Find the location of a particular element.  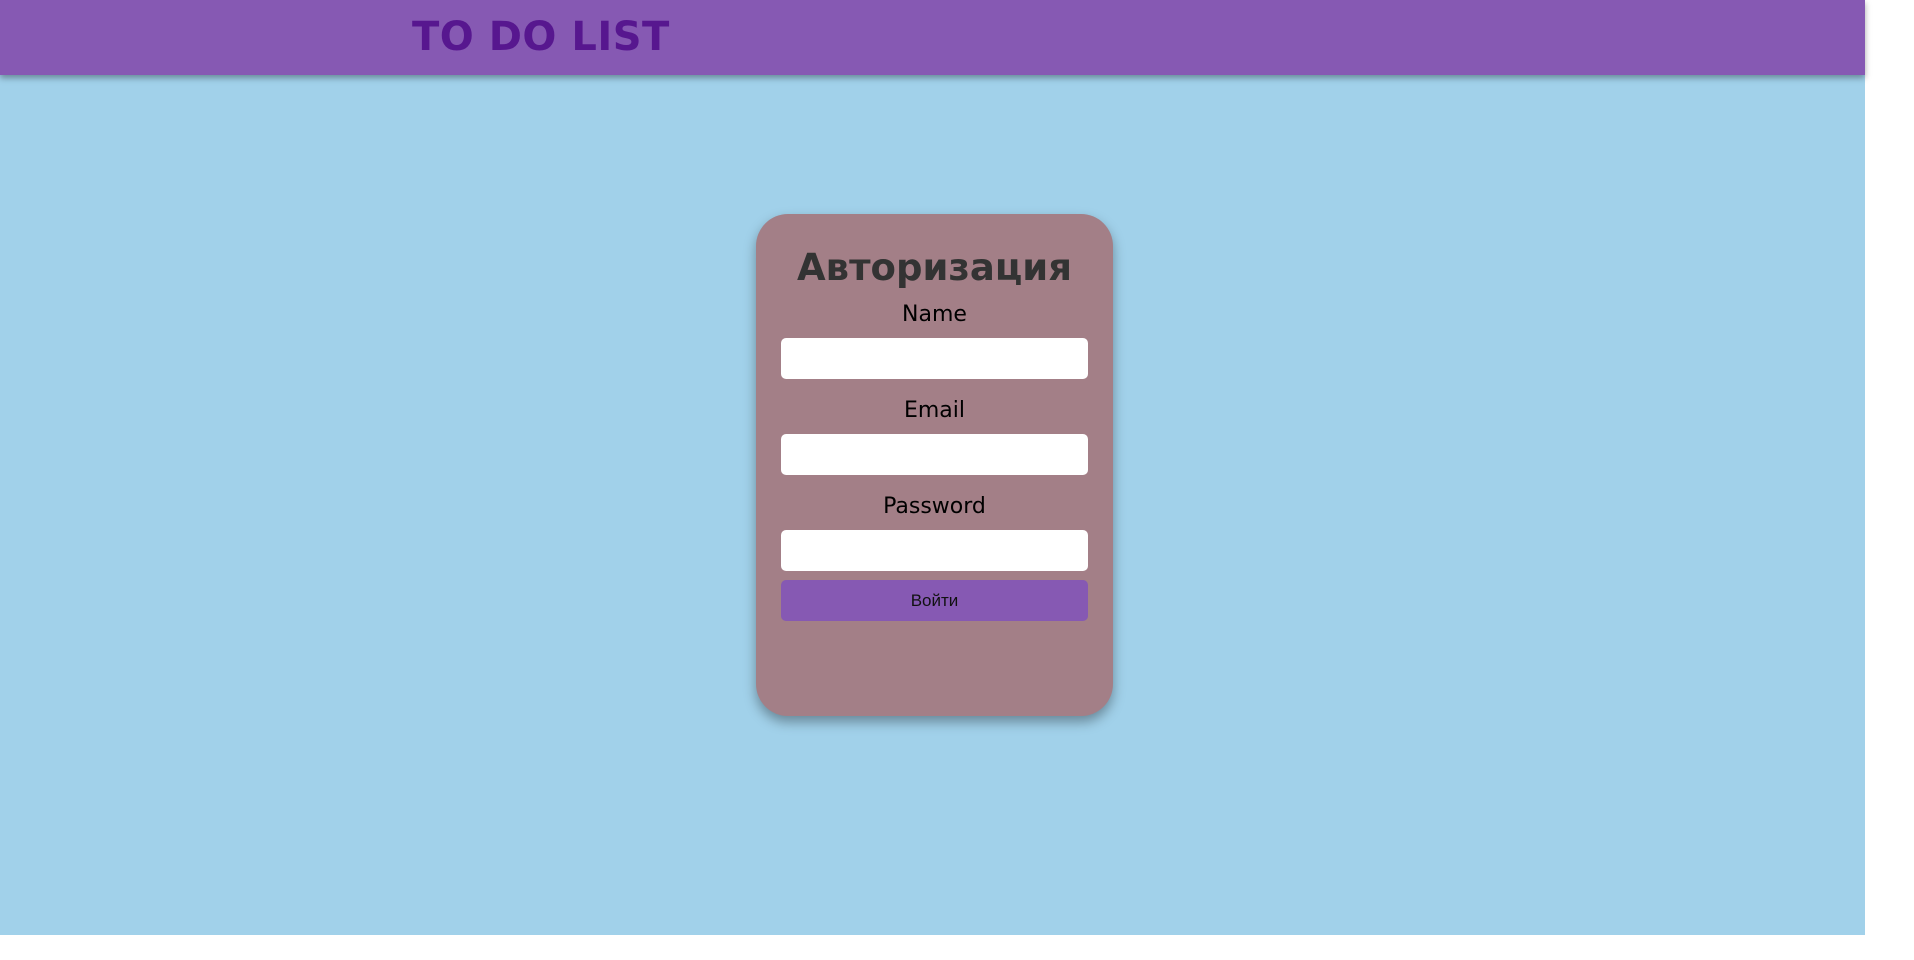

login-submit-button: Войти is located at coordinates (934, 600).